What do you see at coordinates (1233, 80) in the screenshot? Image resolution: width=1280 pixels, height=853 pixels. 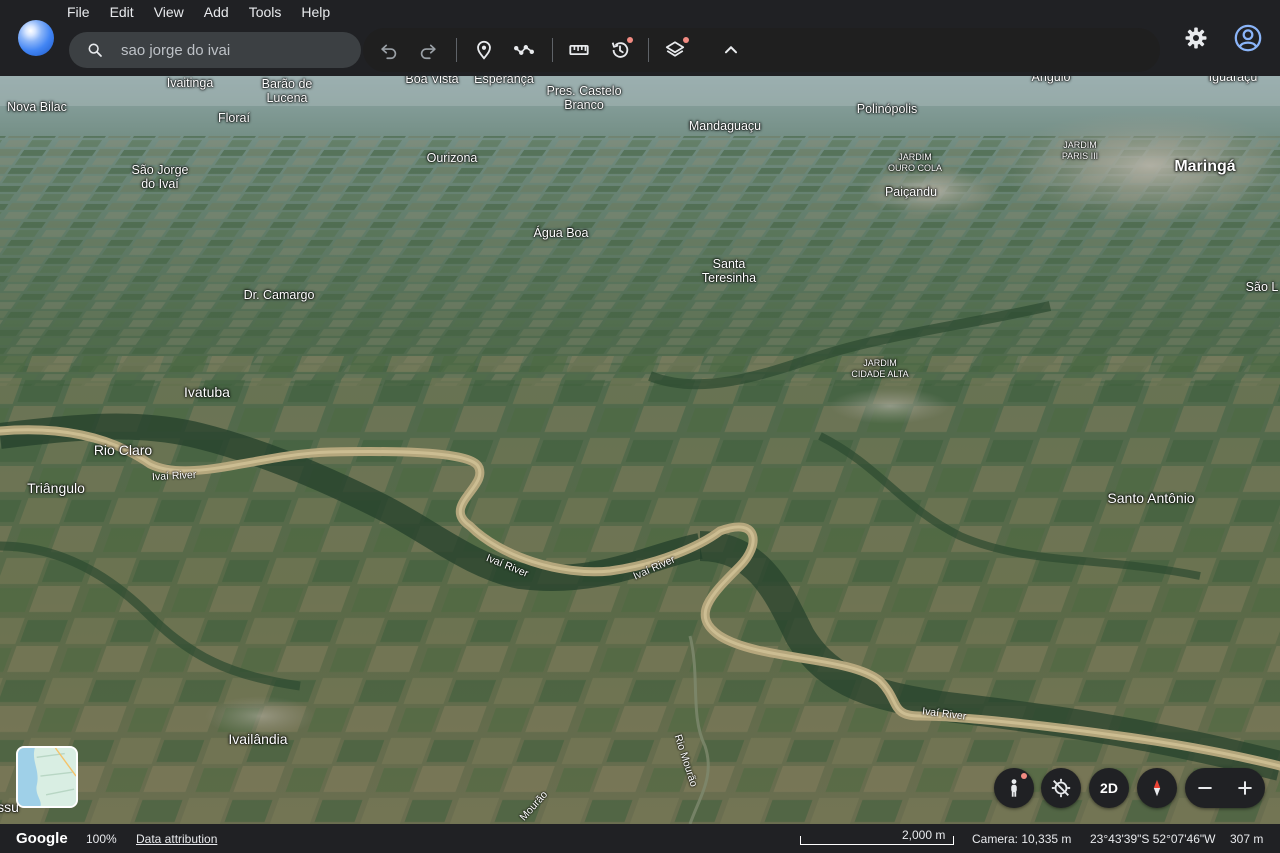 I see `place-label: Iguaraçu` at bounding box center [1233, 80].